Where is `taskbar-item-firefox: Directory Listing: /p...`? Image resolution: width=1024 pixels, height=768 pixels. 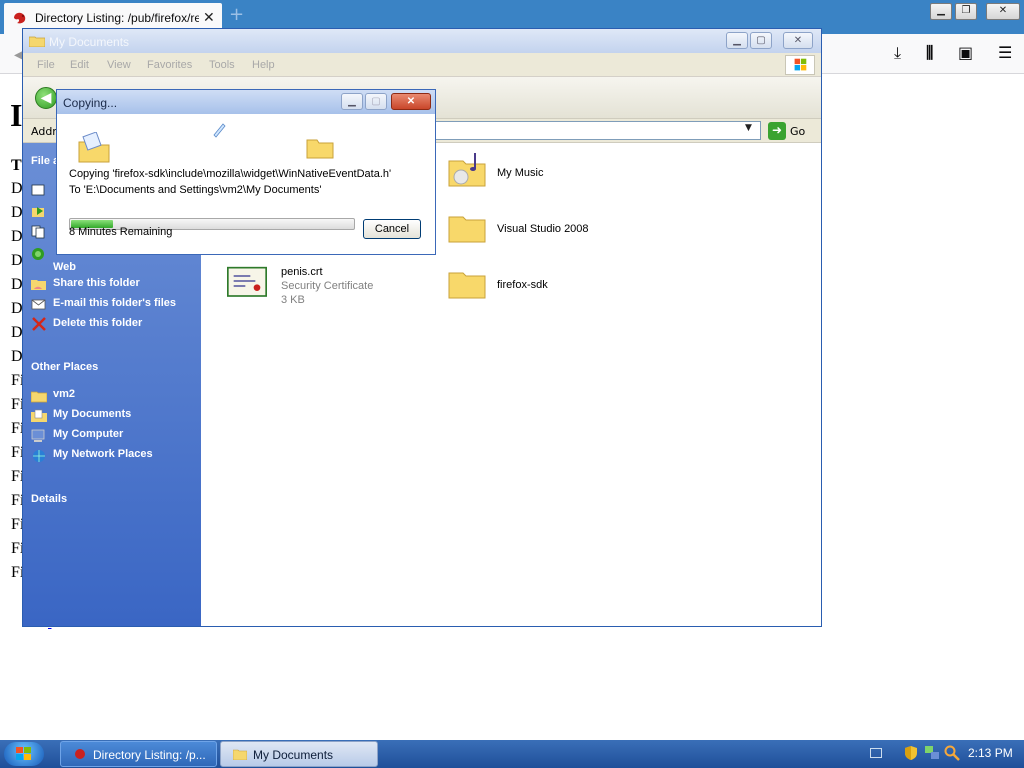
taskbar-item-firefox: Directory Listing: /p... is located at coordinates (138, 754).